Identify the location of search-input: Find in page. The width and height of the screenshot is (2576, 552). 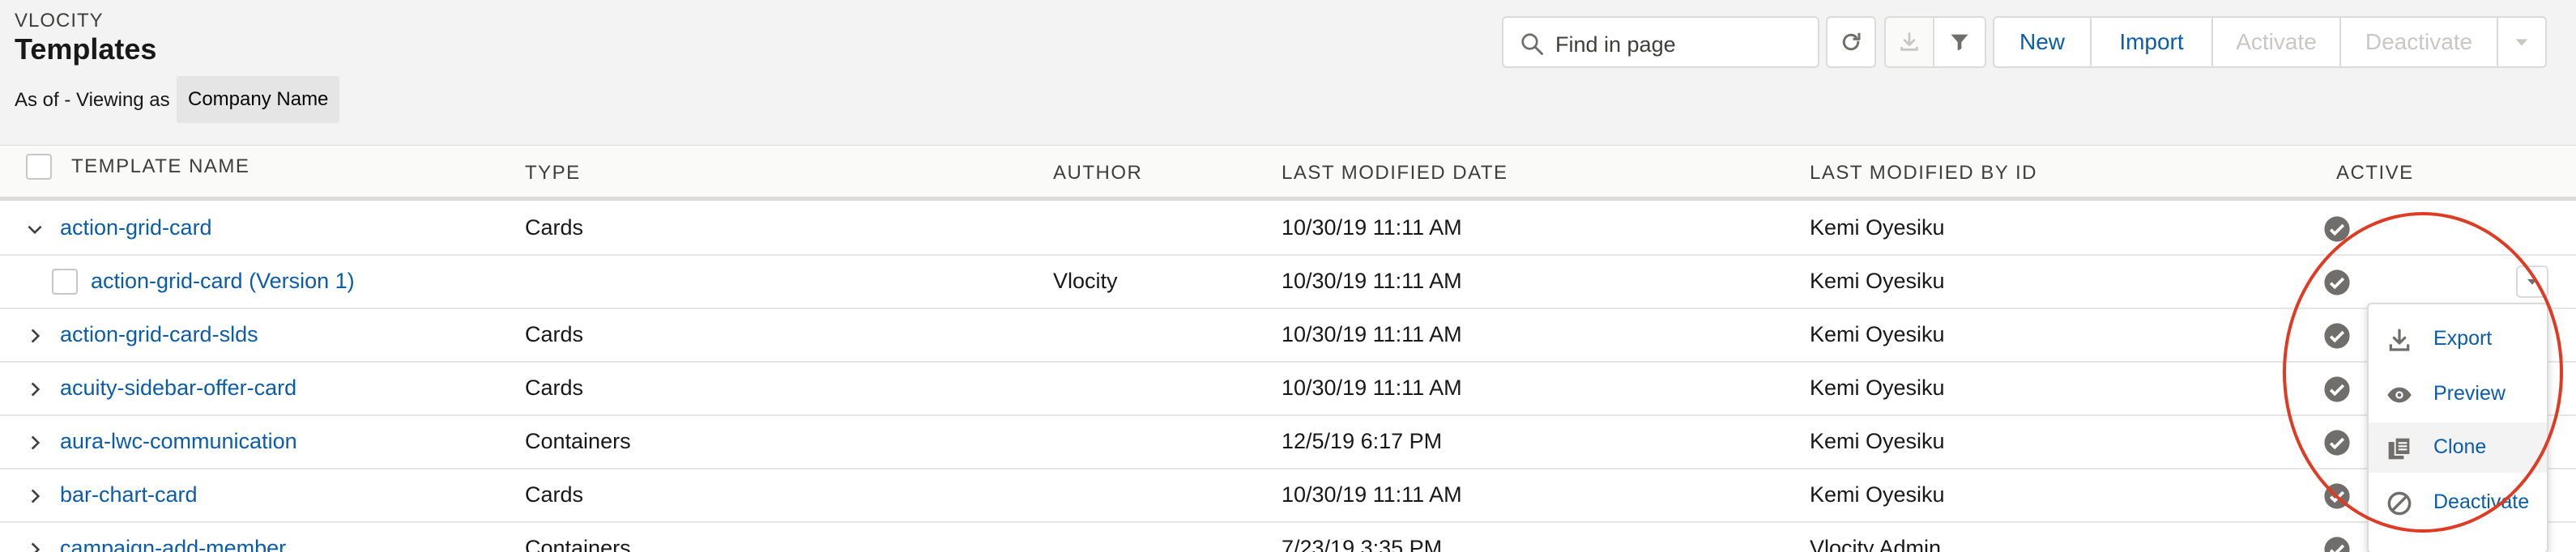
(1660, 42).